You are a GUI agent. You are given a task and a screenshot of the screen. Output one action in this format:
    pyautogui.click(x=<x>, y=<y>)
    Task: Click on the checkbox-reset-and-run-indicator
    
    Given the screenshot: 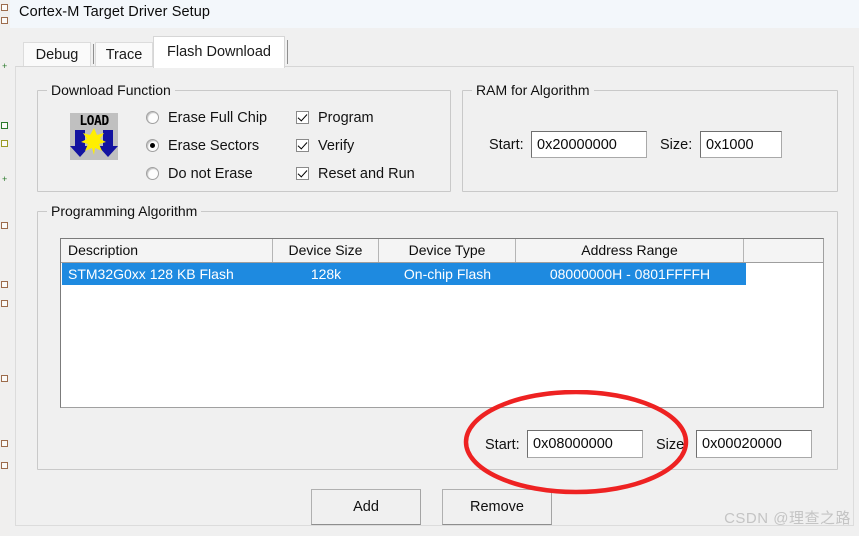 What is the action you would take?
    pyautogui.click(x=302, y=173)
    